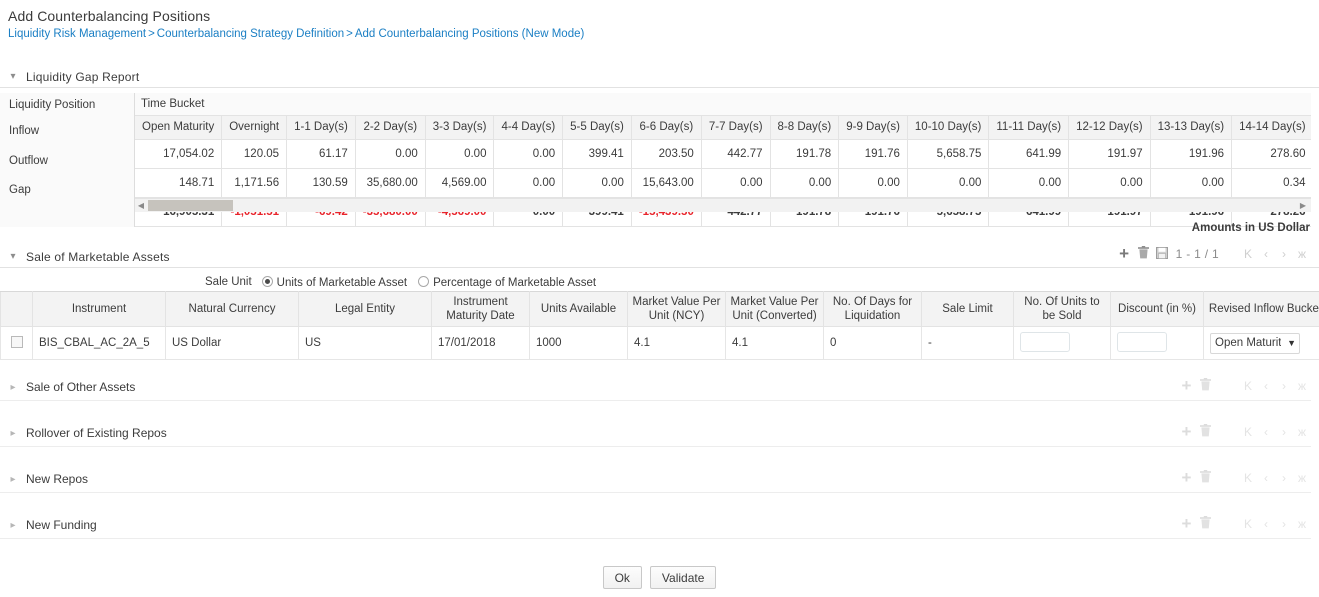 The height and width of the screenshot is (597, 1319). What do you see at coordinates (179, 183) in the screenshot?
I see `cell-outflow: 148.71` at bounding box center [179, 183].